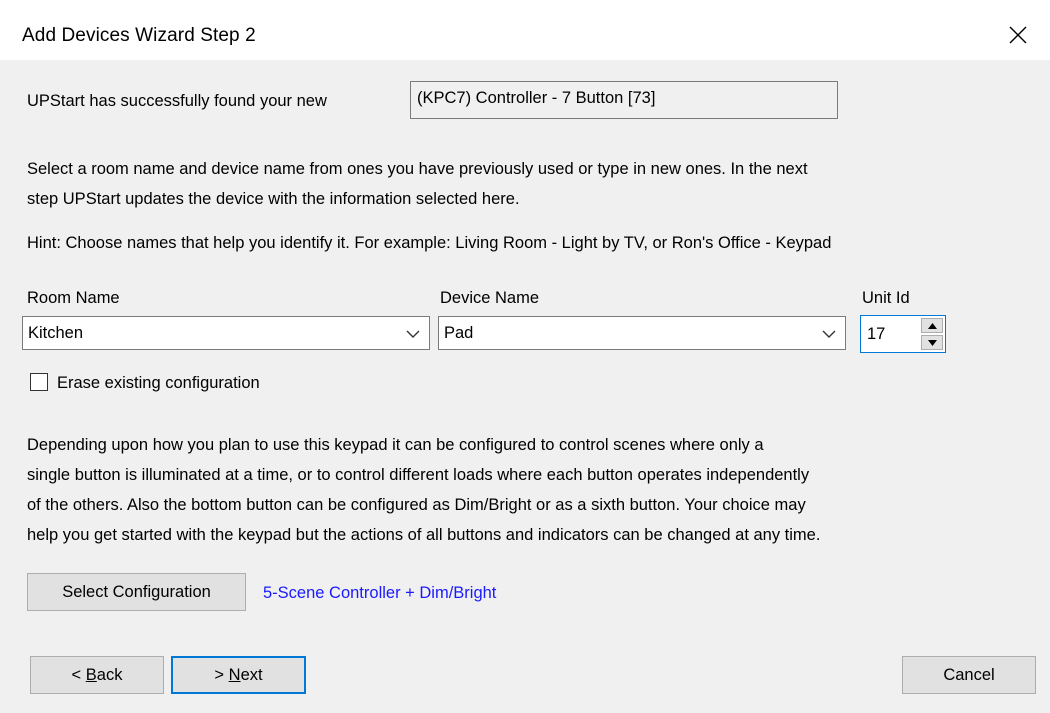 This screenshot has width=1050, height=713. What do you see at coordinates (39, 382) in the screenshot?
I see `erase-config-checkbox` at bounding box center [39, 382].